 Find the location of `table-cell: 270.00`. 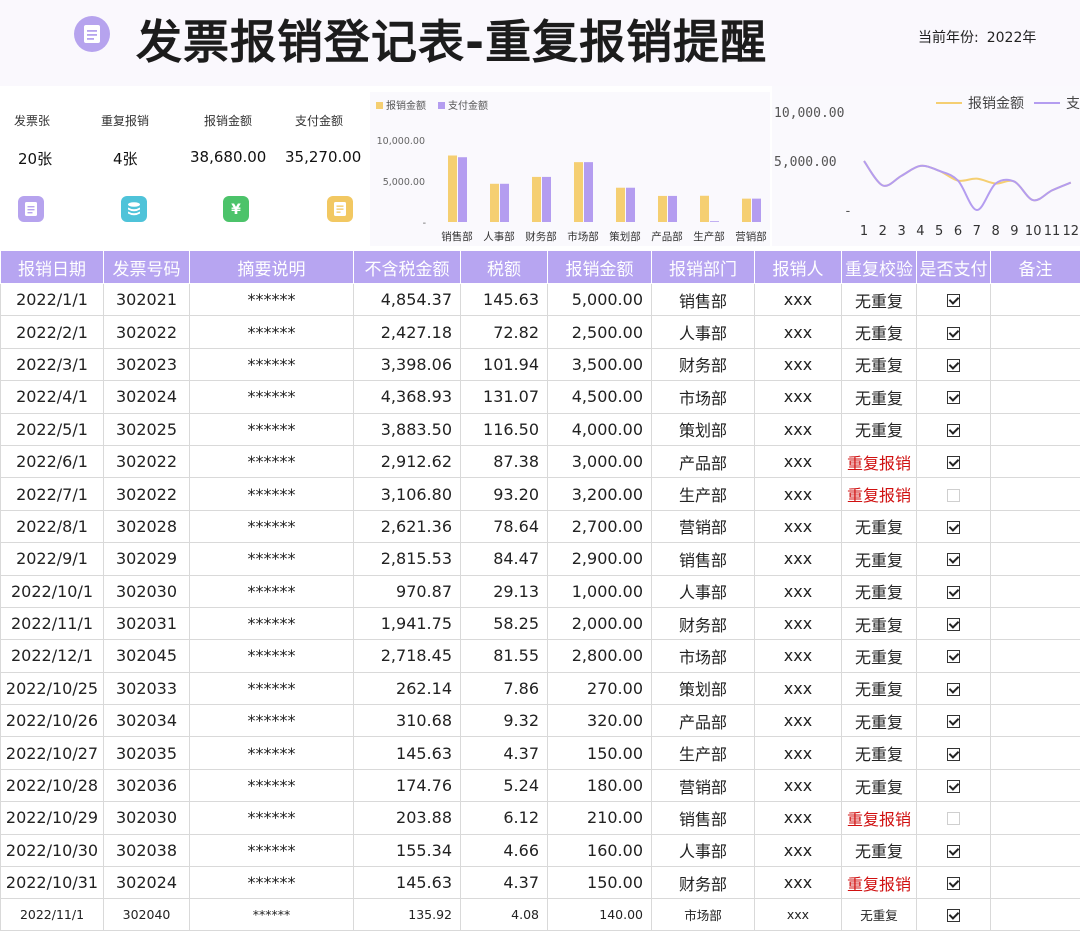

table-cell: 270.00 is located at coordinates (599, 688).